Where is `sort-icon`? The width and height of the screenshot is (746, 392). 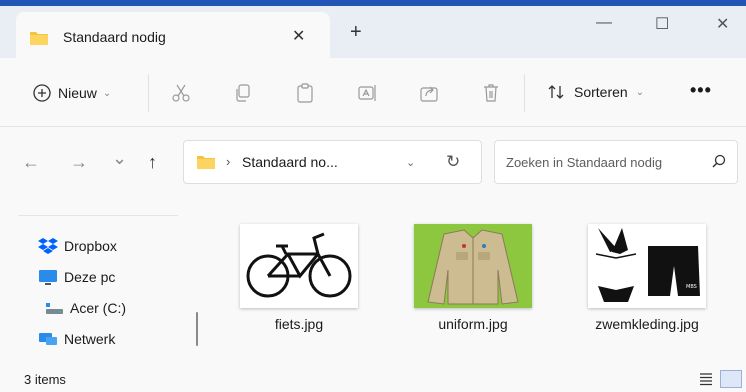 sort-icon is located at coordinates (556, 92).